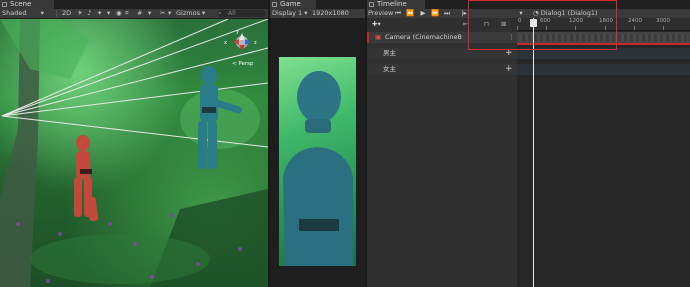 The image size is (690, 287). Describe the element at coordinates (274, 4) in the screenshot. I see `game-tab-icon` at that location.